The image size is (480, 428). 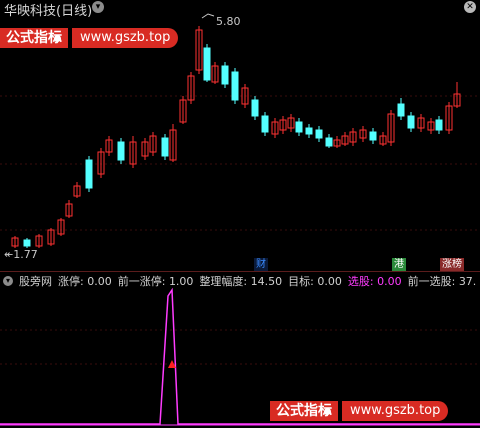 I want to click on field-prev-select: 前一选股: 37., so click(x=442, y=281).